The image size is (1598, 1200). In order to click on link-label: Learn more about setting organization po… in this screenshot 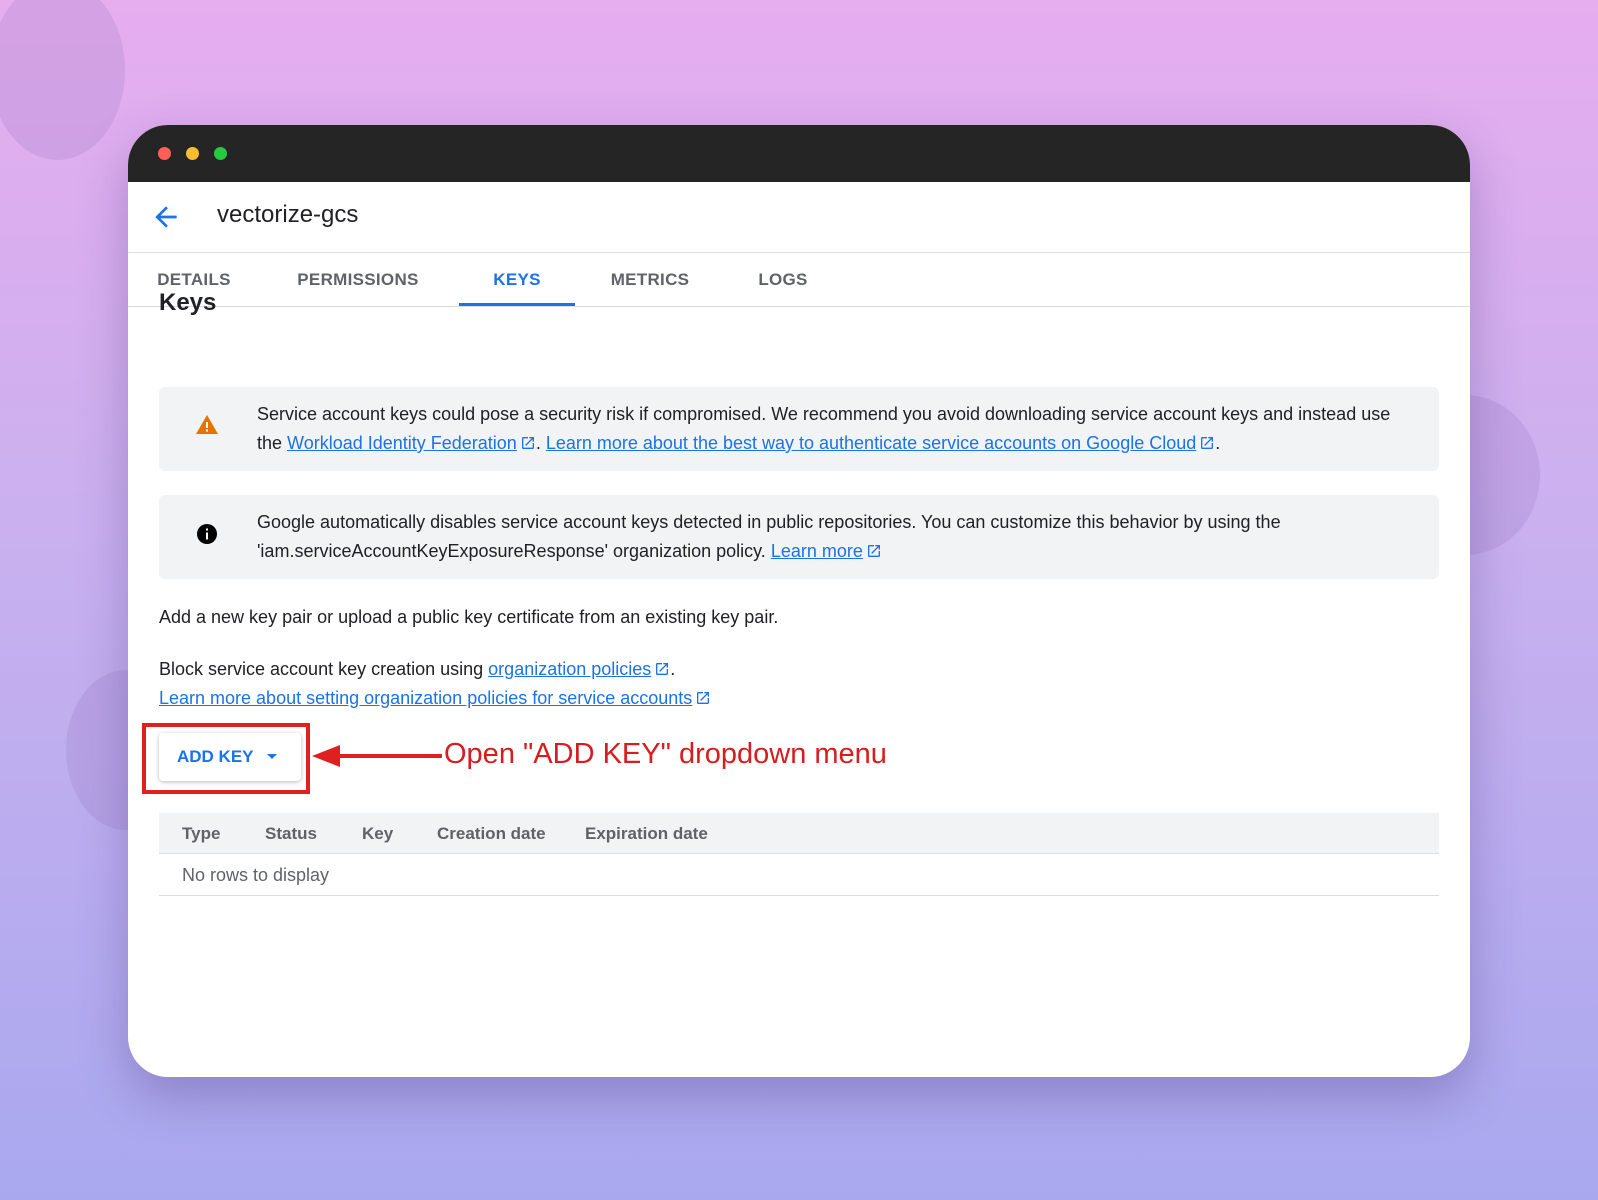, I will do `click(426, 698)`.